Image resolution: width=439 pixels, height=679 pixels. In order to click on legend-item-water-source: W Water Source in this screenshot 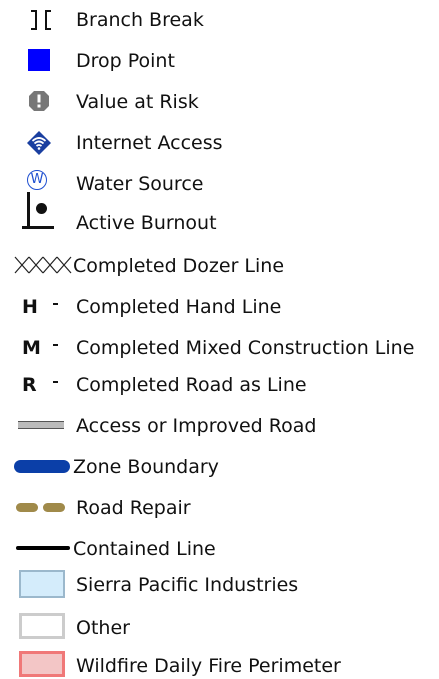, I will do `click(219, 183)`.